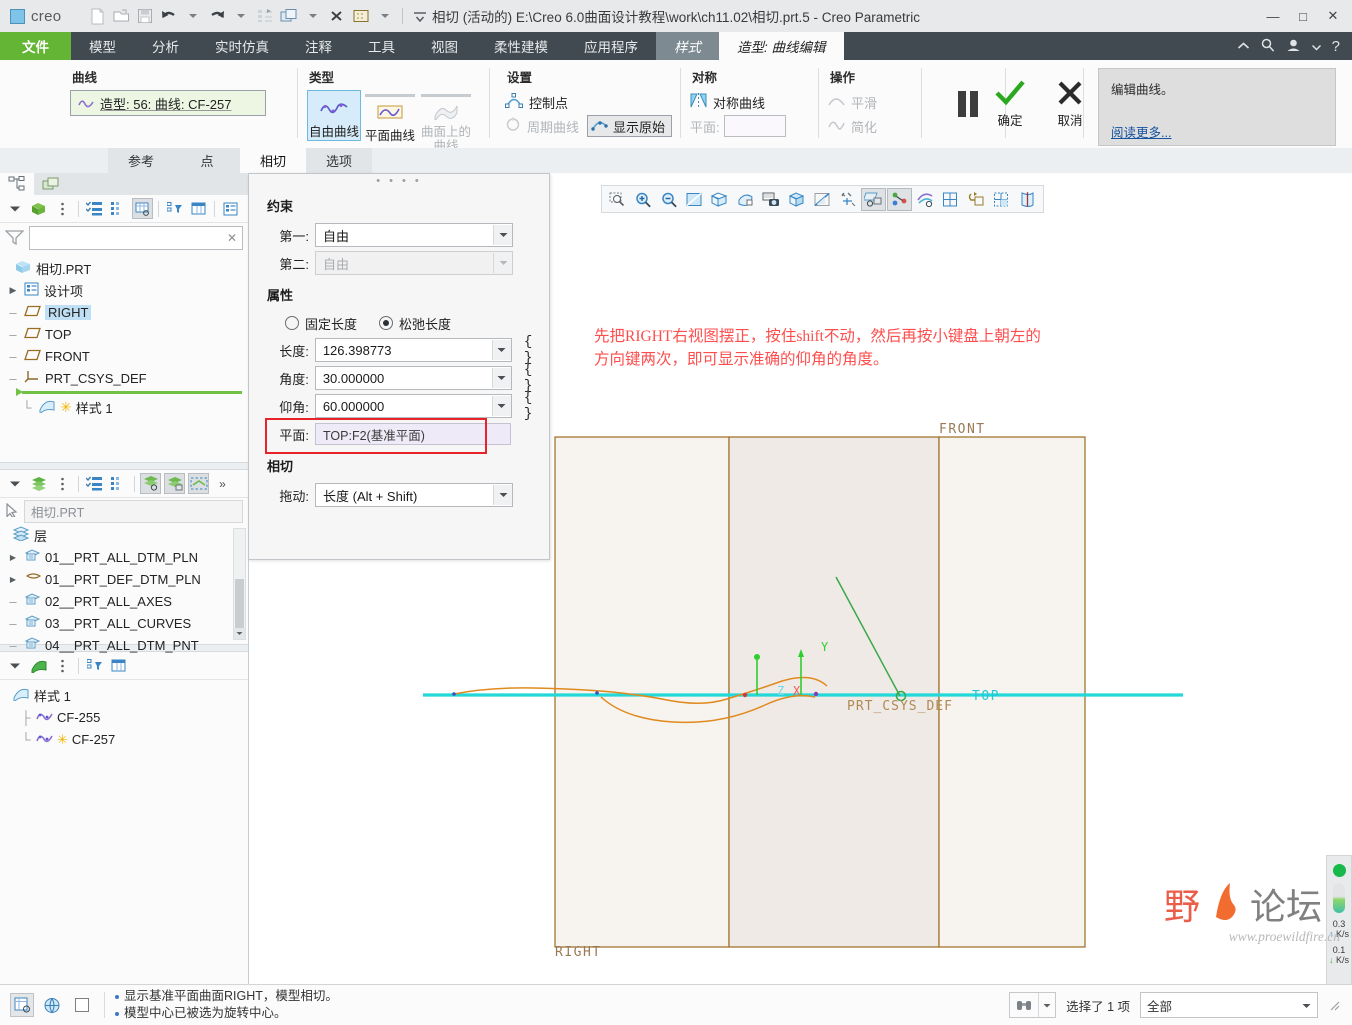 Image resolution: width=1352 pixels, height=1025 pixels. Describe the element at coordinates (165, 46) in the screenshot. I see `tab-analysis: 分析` at that location.